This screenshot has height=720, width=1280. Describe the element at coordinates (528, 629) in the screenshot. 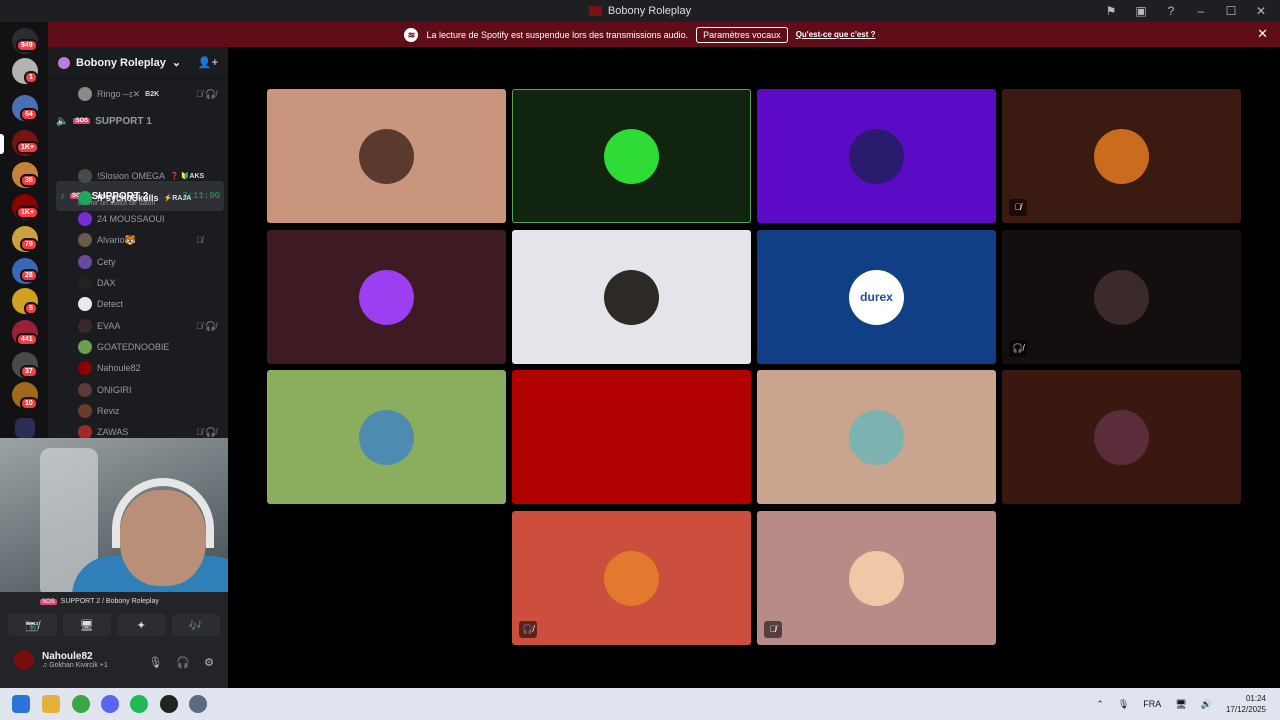

I see `muted-status-icon: 🎧̸` at that location.